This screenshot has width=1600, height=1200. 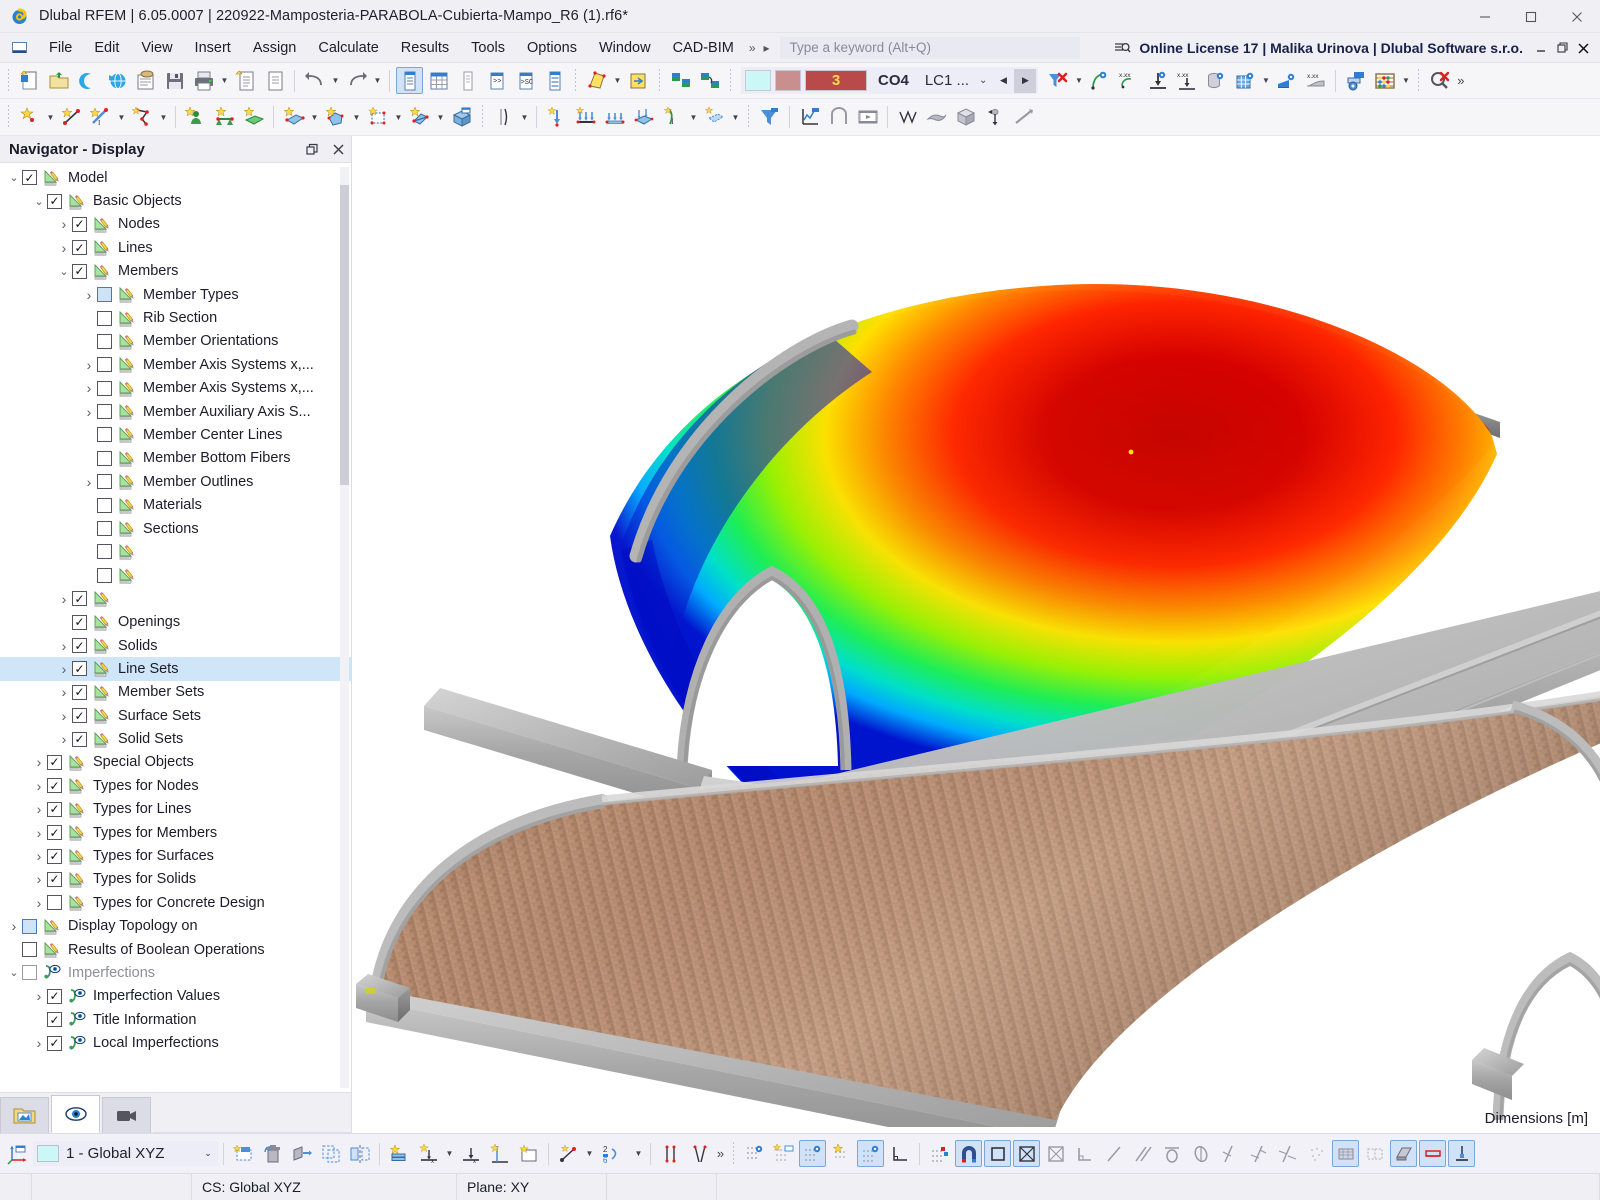 I want to click on menu-item-assign: Assign, so click(x=275, y=48).